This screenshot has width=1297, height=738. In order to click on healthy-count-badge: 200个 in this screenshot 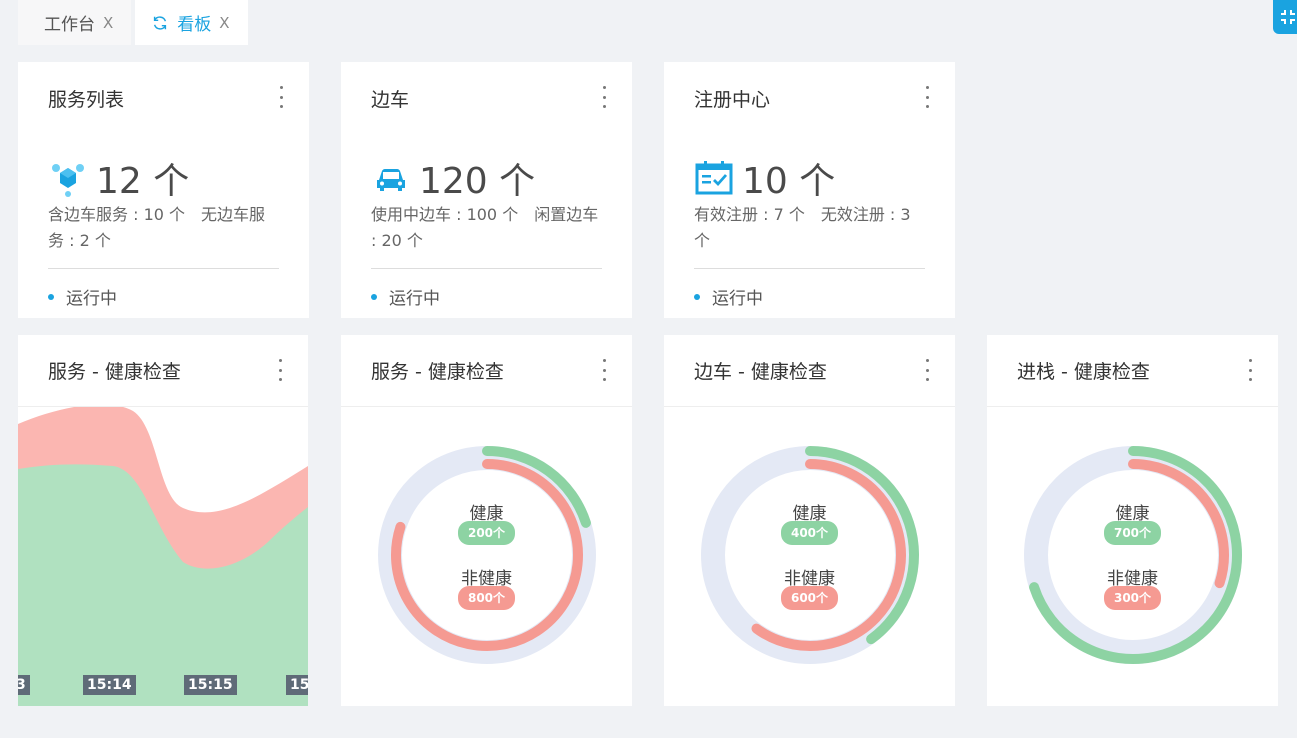, I will do `click(486, 533)`.